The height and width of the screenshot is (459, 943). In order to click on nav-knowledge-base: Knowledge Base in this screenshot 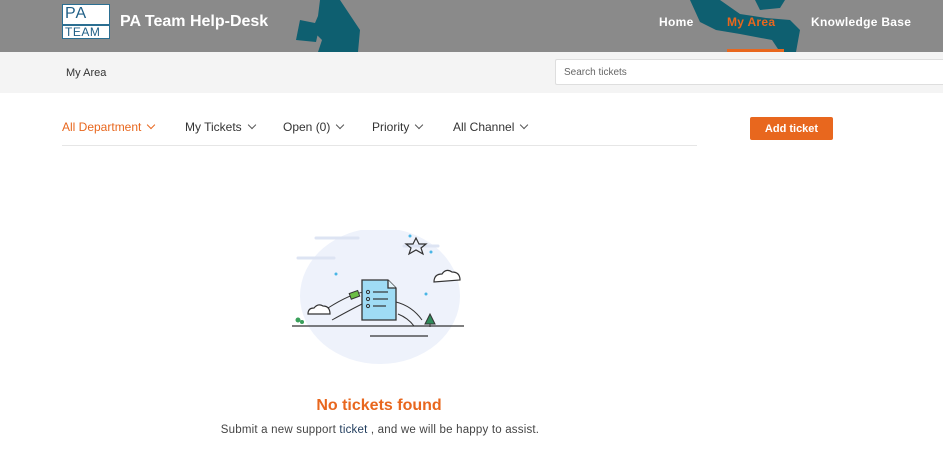, I will do `click(861, 22)`.